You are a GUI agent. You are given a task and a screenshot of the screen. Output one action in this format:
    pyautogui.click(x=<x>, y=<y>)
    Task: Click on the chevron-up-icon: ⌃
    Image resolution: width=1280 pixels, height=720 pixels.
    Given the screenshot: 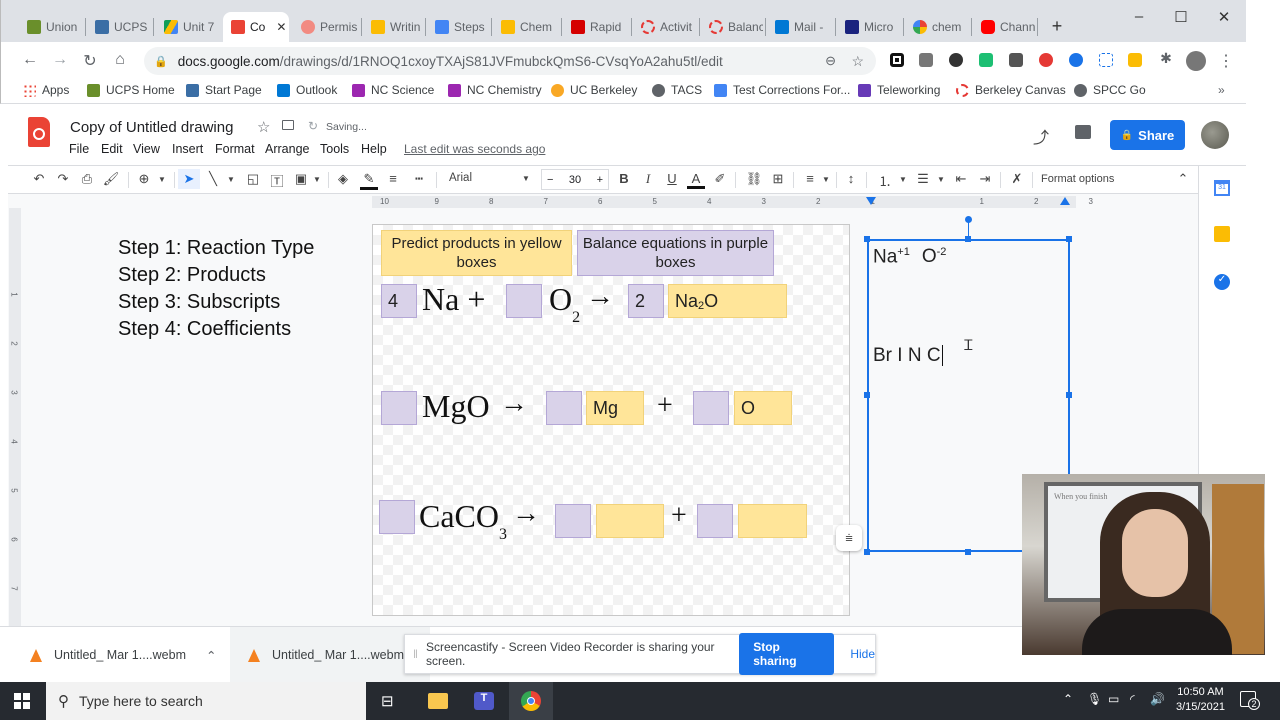 What is the action you would take?
    pyautogui.click(x=211, y=655)
    